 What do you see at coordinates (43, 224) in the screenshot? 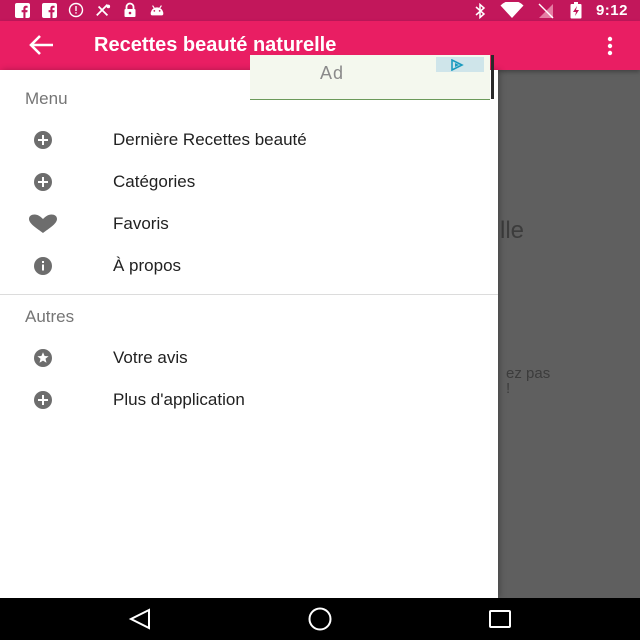
I see `heart-icon` at bounding box center [43, 224].